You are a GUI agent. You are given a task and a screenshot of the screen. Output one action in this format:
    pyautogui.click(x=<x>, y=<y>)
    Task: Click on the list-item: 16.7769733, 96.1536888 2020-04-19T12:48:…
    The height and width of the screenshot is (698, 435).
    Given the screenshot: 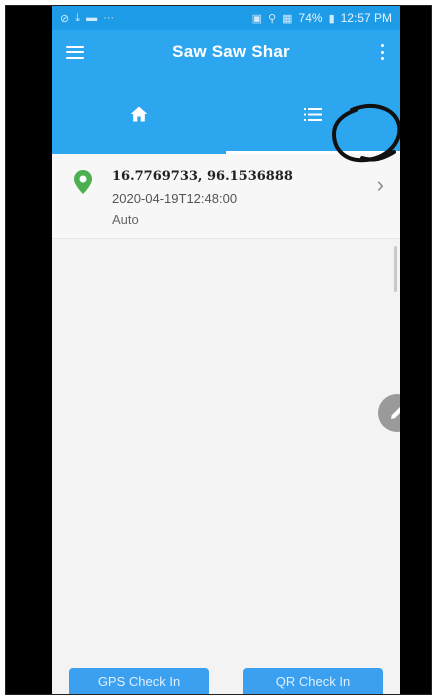 What is the action you would take?
    pyautogui.click(x=226, y=196)
    